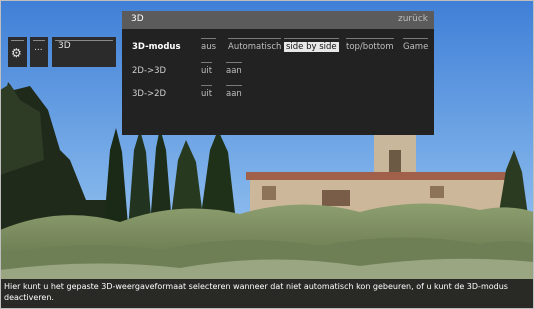  What do you see at coordinates (209, 45) in the screenshot?
I see `option-aus: aus` at bounding box center [209, 45].